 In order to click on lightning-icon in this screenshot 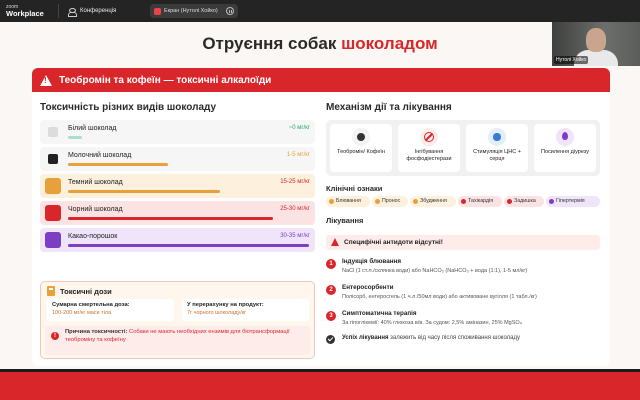, I will do `click(415, 201)`.